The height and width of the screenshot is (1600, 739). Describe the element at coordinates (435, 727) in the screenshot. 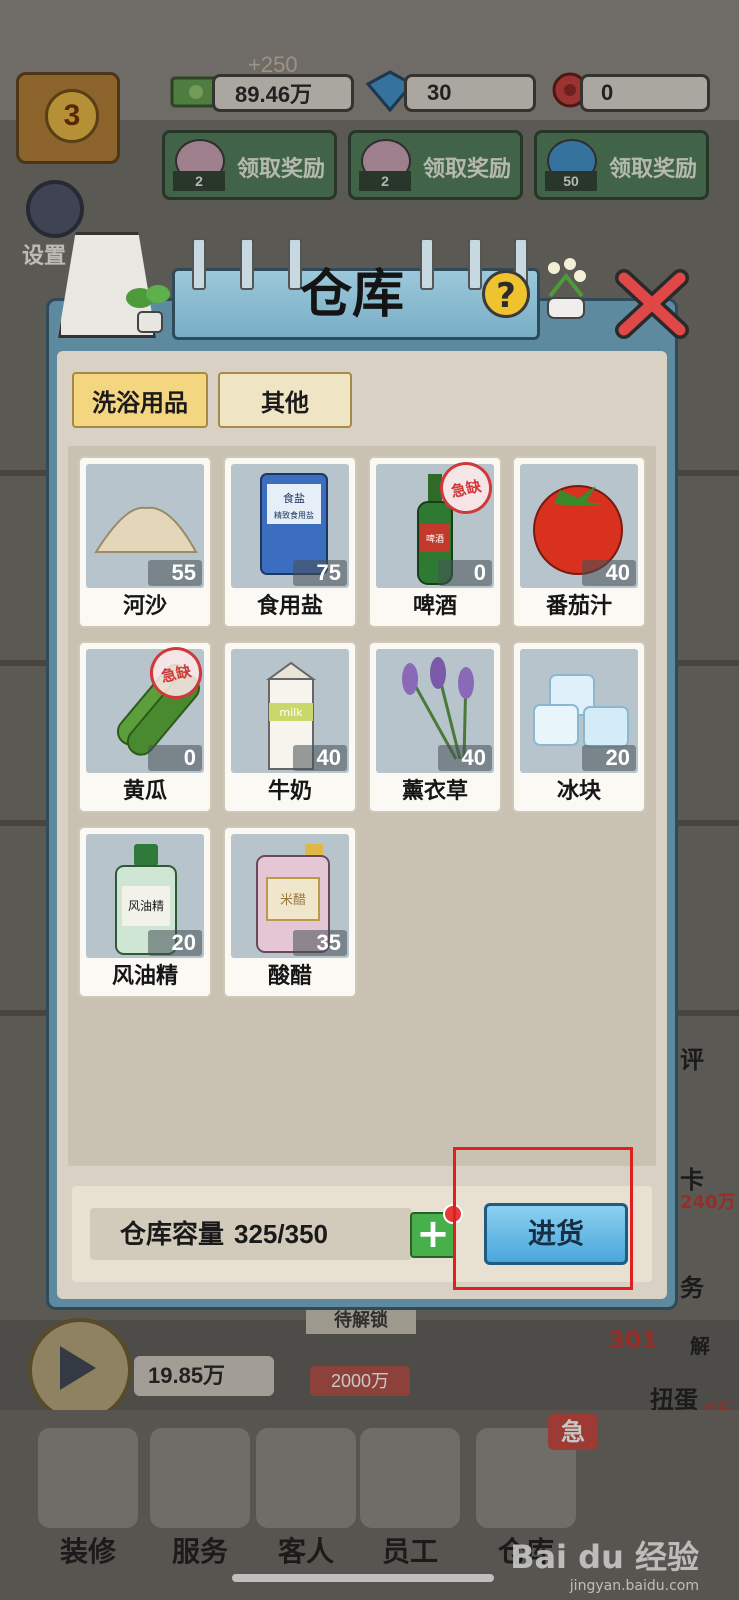

I see `item-card-lavender: 40 薰衣草` at that location.